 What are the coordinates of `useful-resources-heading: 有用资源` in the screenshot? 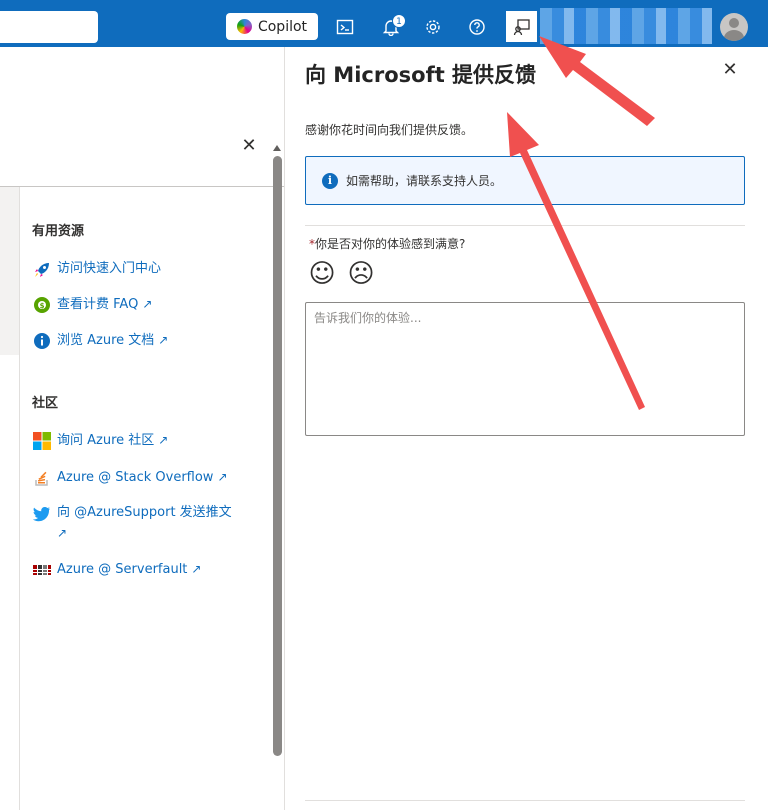 It's located at (58, 231).